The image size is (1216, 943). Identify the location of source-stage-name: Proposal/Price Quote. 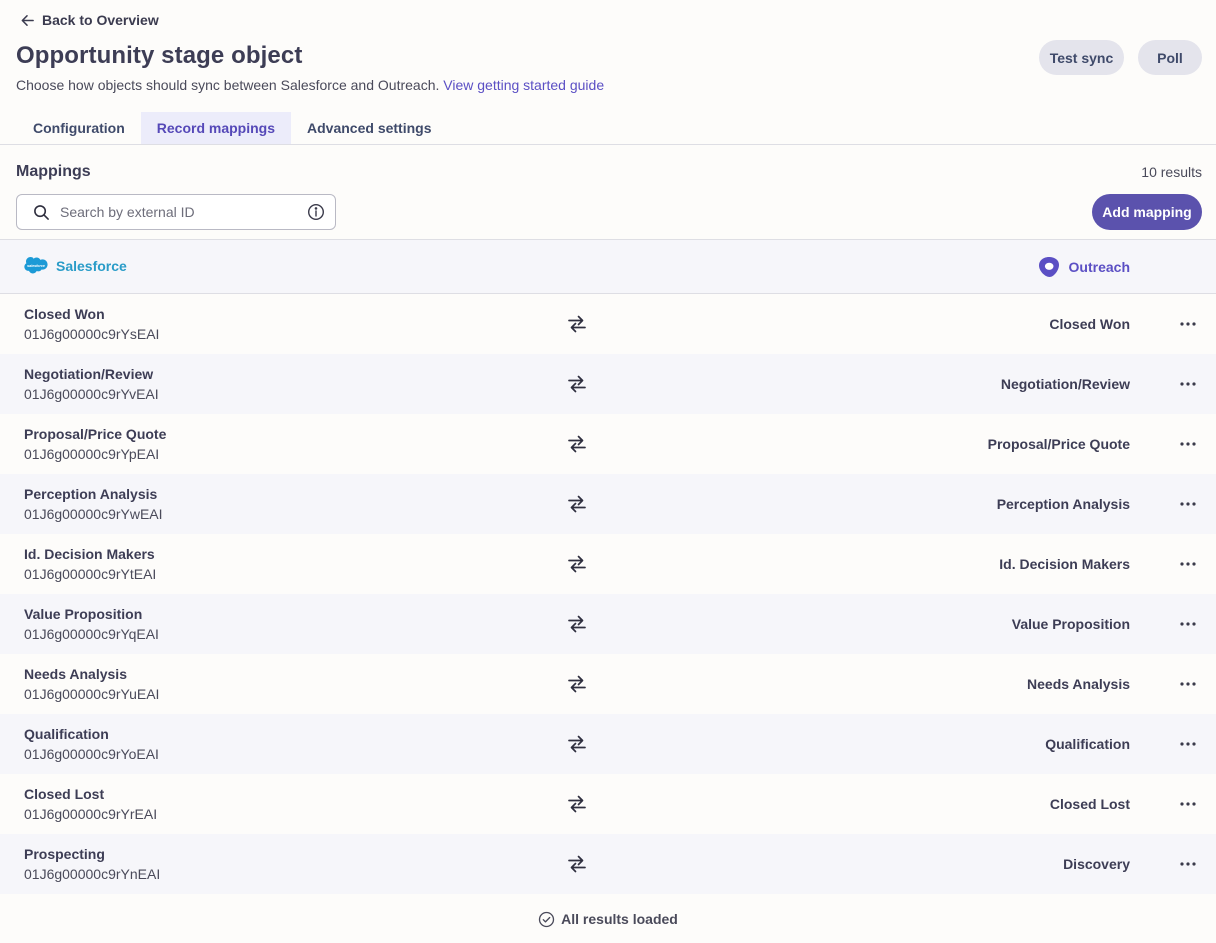
(95, 434).